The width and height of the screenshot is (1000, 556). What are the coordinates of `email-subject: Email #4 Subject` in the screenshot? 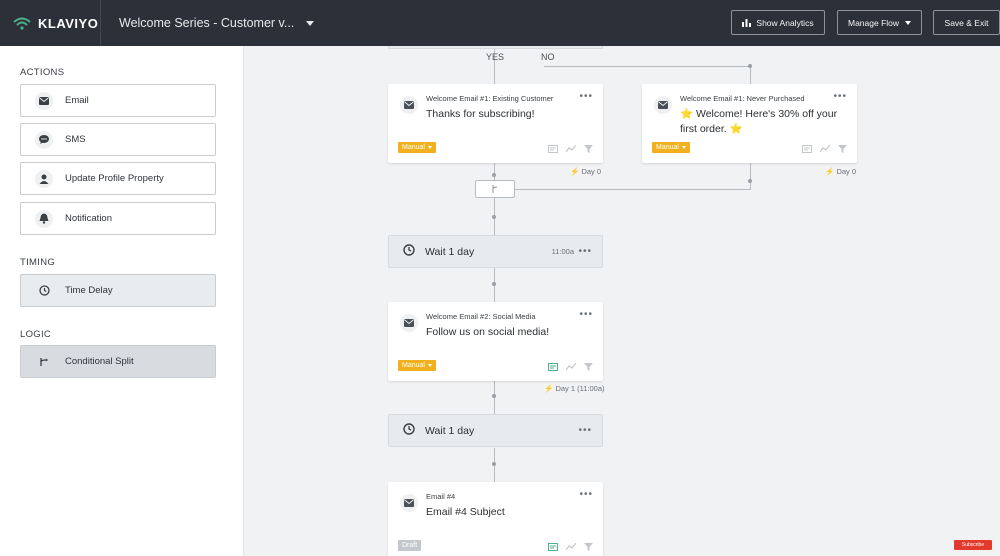 It's located at (465, 512).